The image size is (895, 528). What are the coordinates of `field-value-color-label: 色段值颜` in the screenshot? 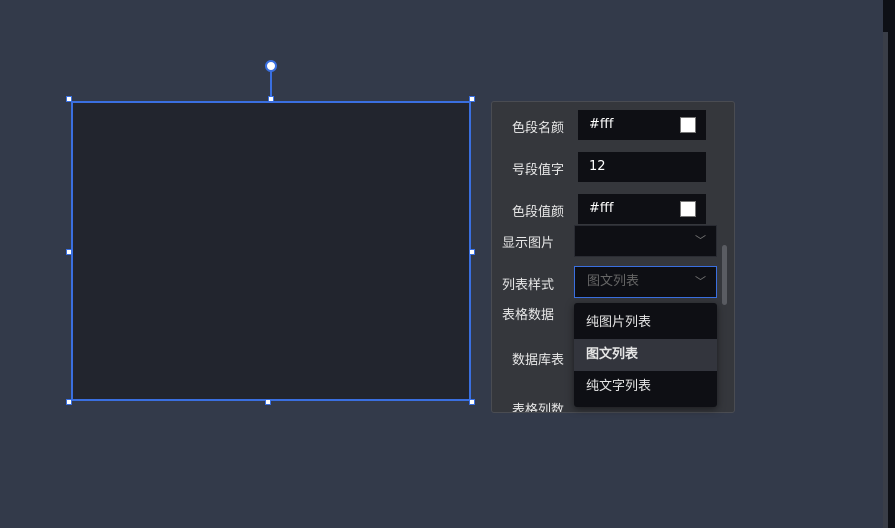 It's located at (538, 212).